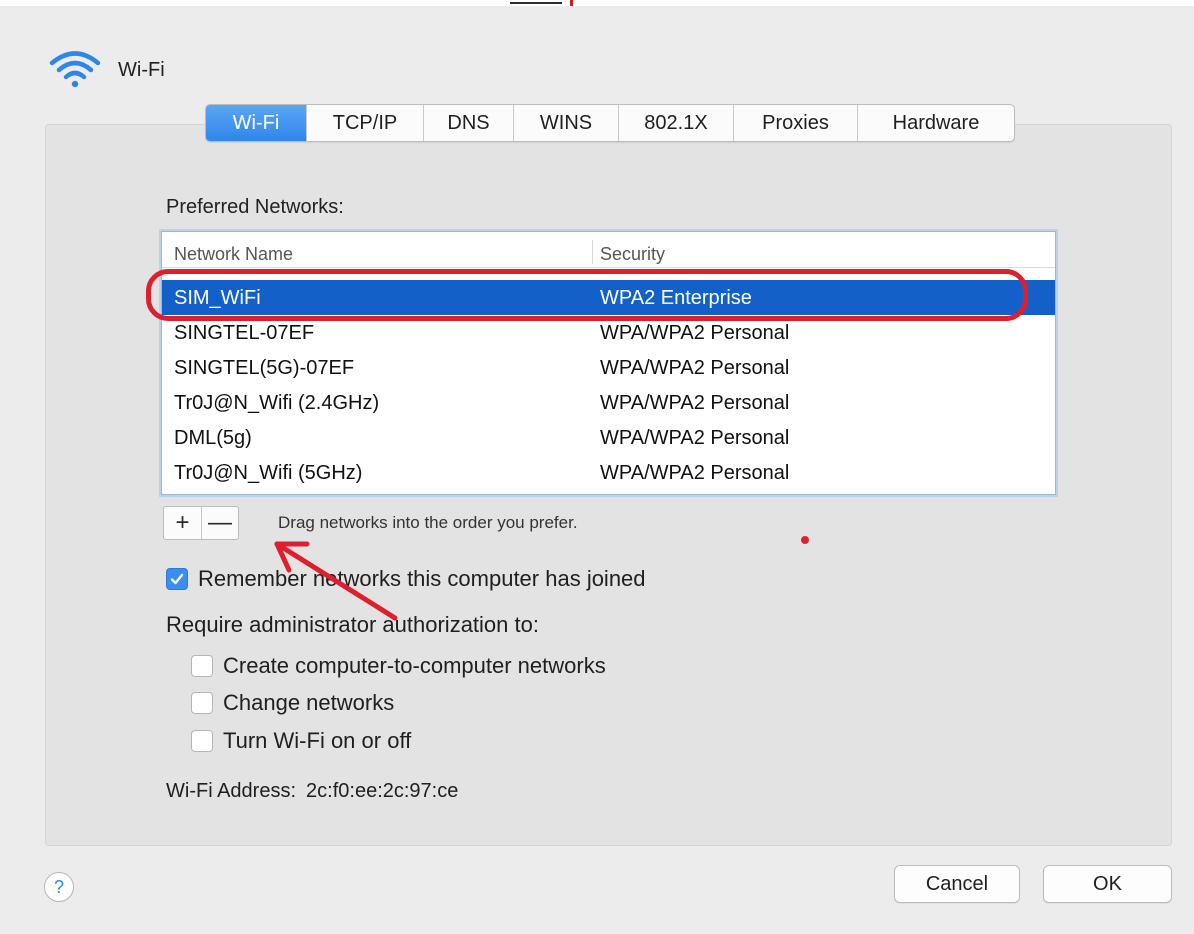 The image size is (1194, 934). I want to click on table-row: Tr0J@N_Wifi (5GHz) WPA/WPA2 Personal, so click(608, 472).